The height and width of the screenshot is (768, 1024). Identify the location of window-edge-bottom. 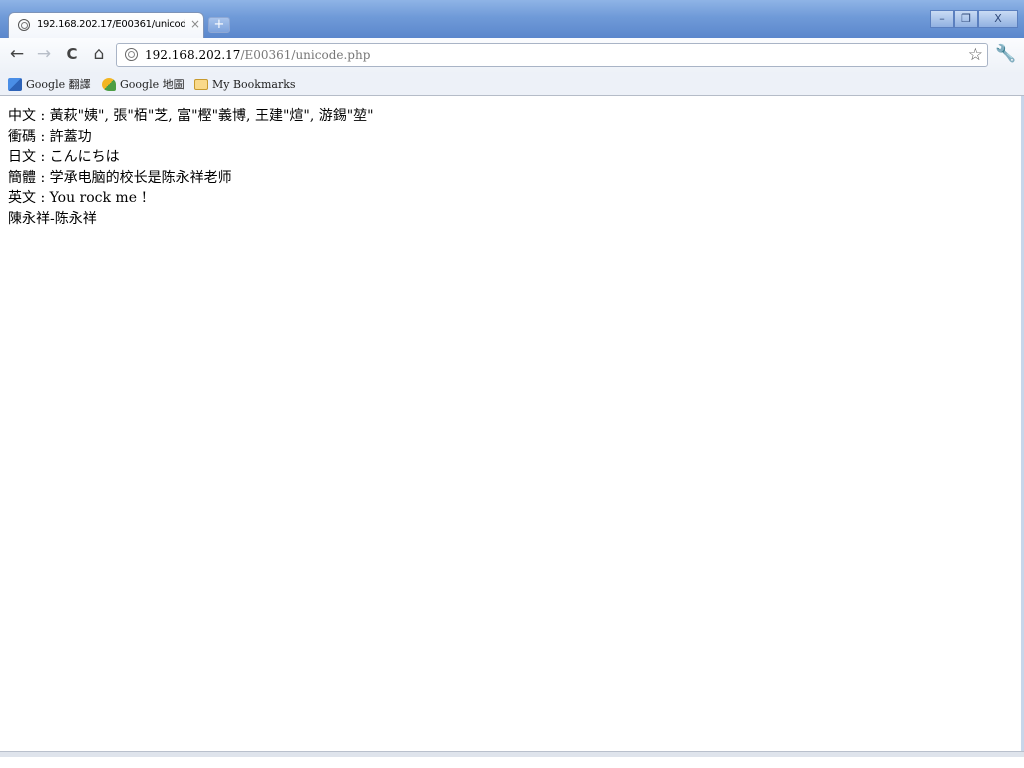
(512, 754).